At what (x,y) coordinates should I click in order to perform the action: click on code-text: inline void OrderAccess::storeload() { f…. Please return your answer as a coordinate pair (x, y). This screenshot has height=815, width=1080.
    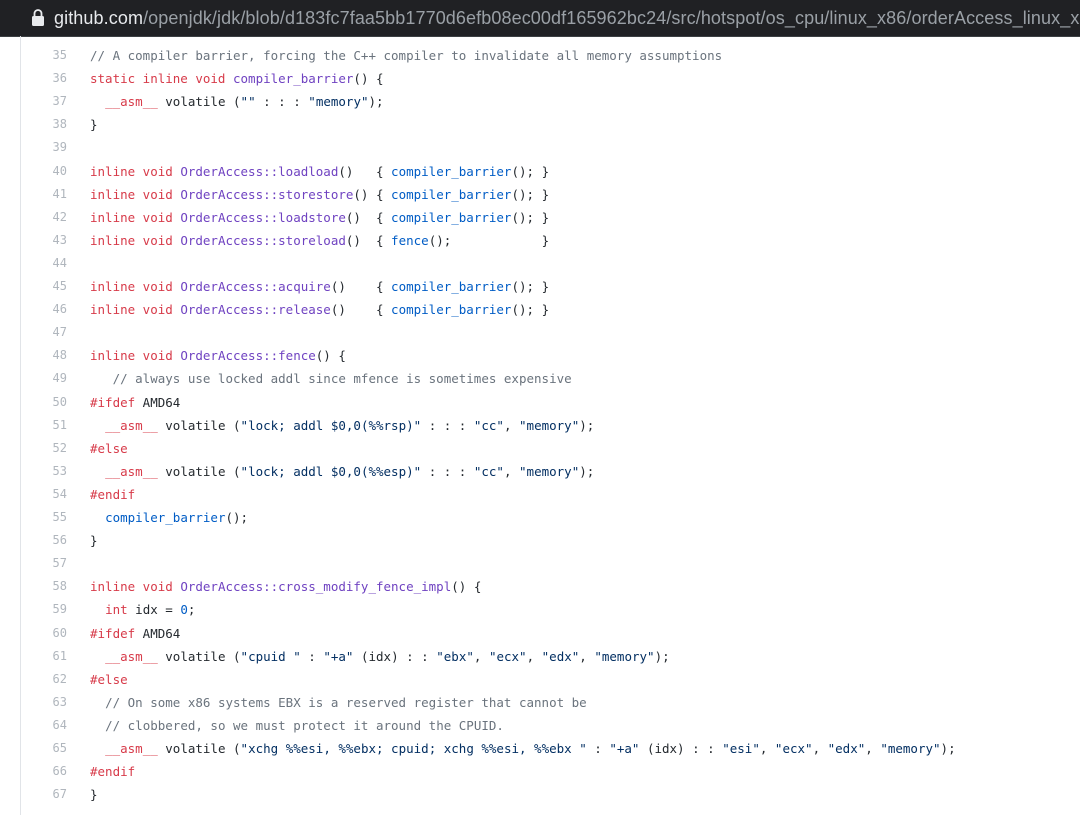
    Looking at the image, I should click on (319, 240).